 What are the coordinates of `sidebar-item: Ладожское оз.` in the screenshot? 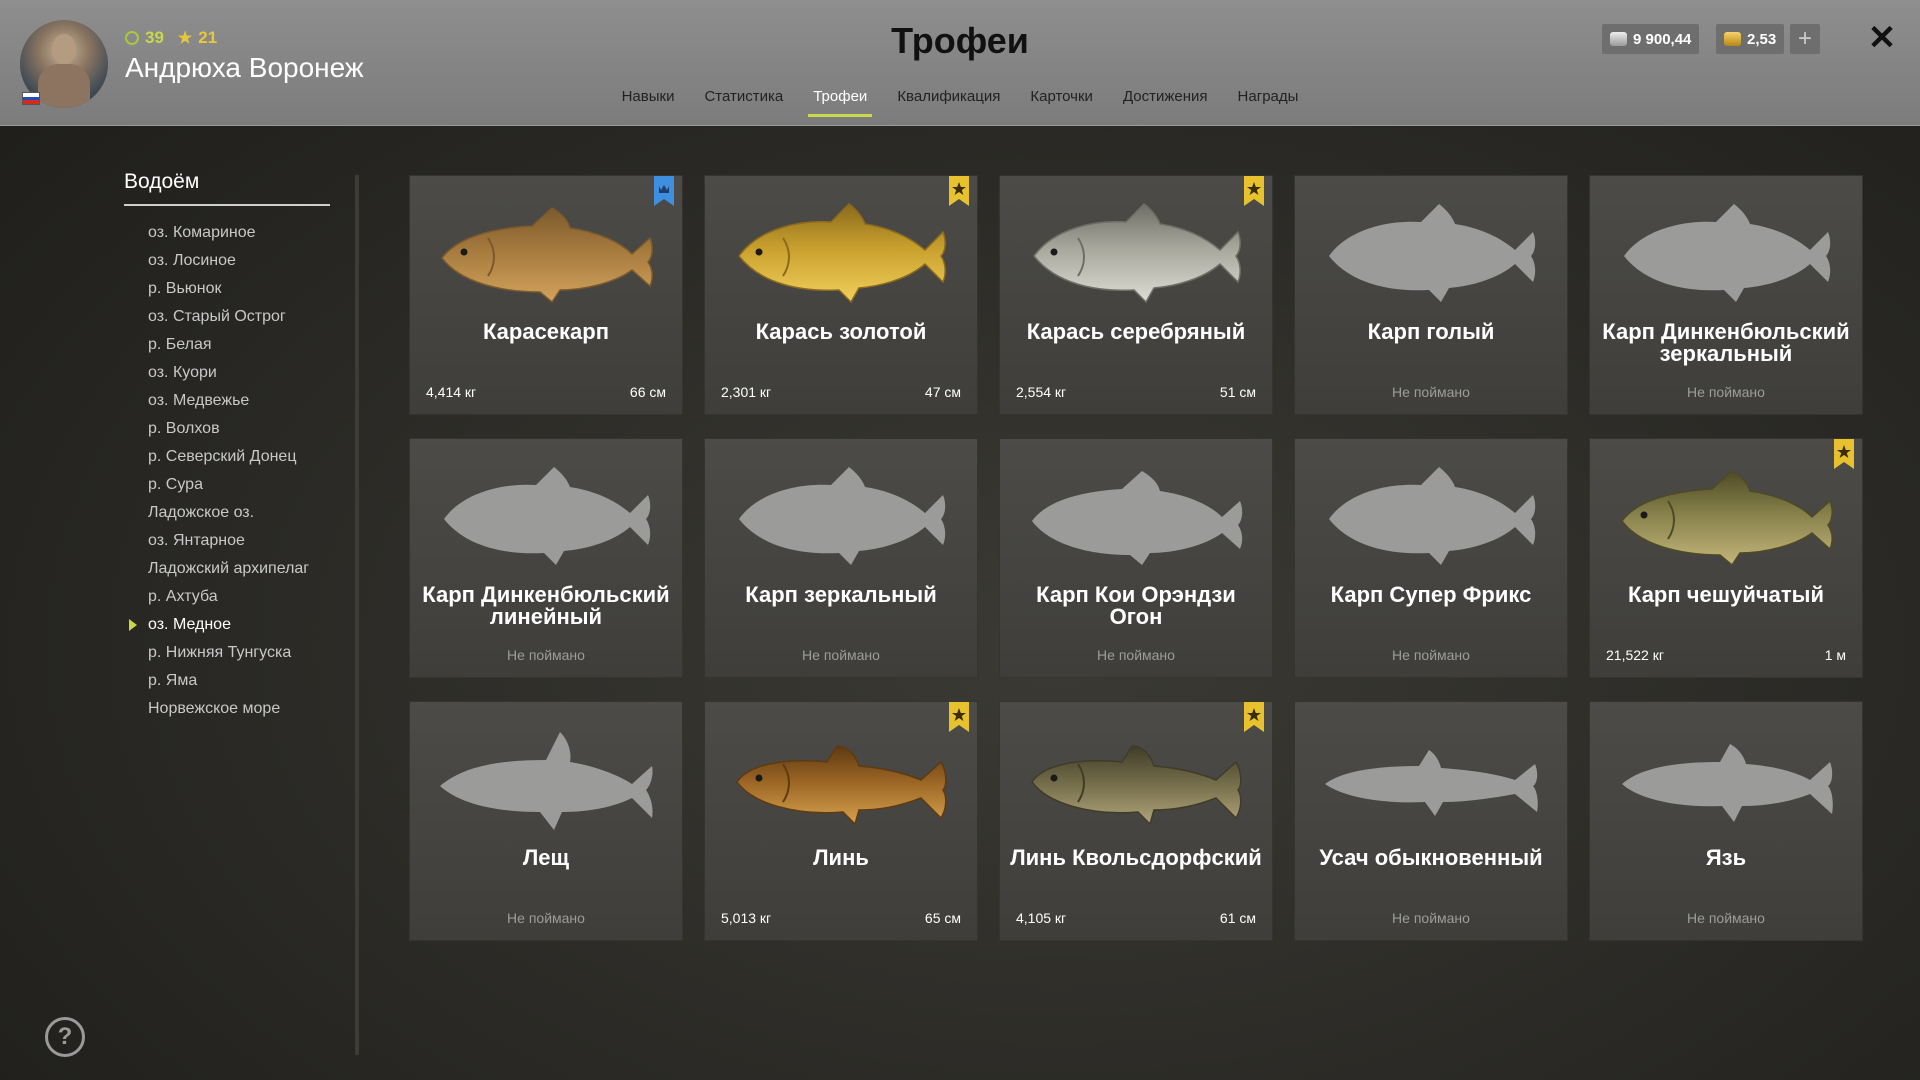 It's located at (227, 513).